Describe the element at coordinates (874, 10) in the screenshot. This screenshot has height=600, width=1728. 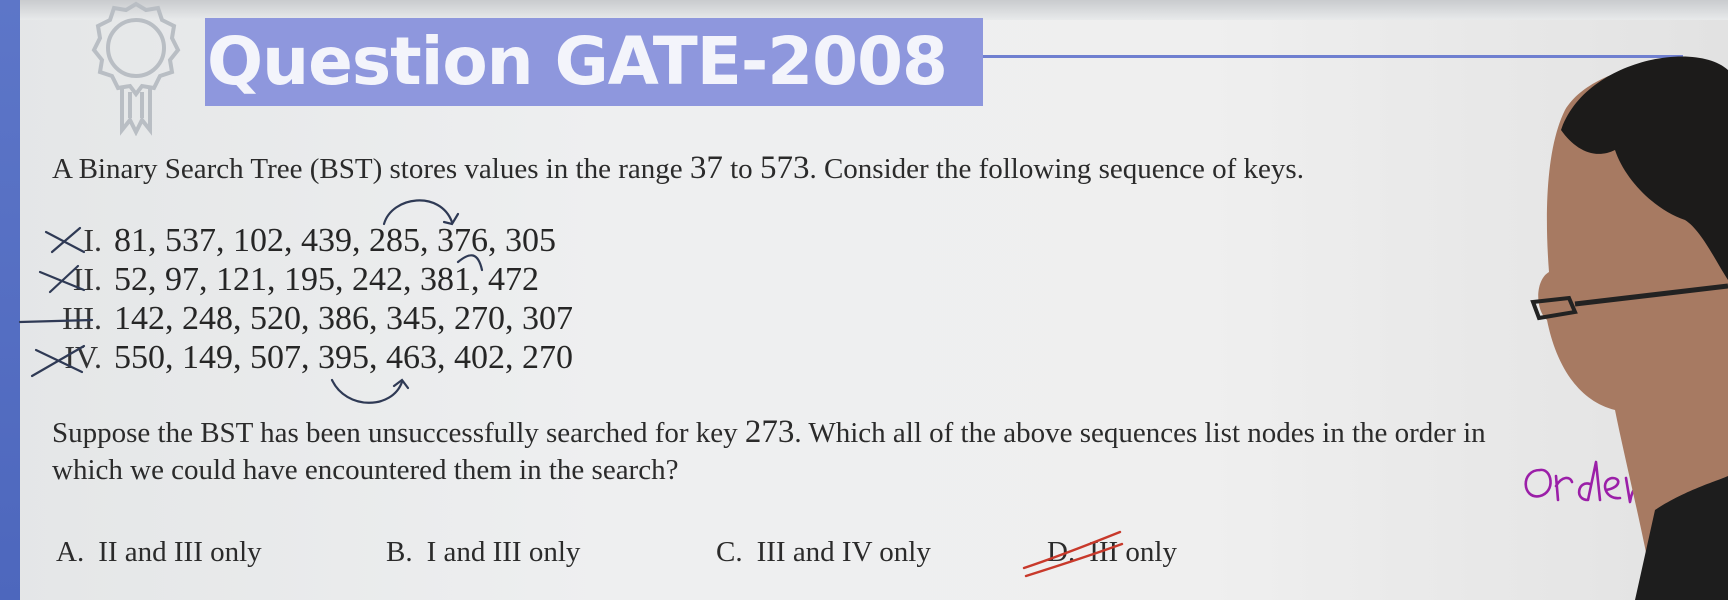
I see `top-shade` at that location.